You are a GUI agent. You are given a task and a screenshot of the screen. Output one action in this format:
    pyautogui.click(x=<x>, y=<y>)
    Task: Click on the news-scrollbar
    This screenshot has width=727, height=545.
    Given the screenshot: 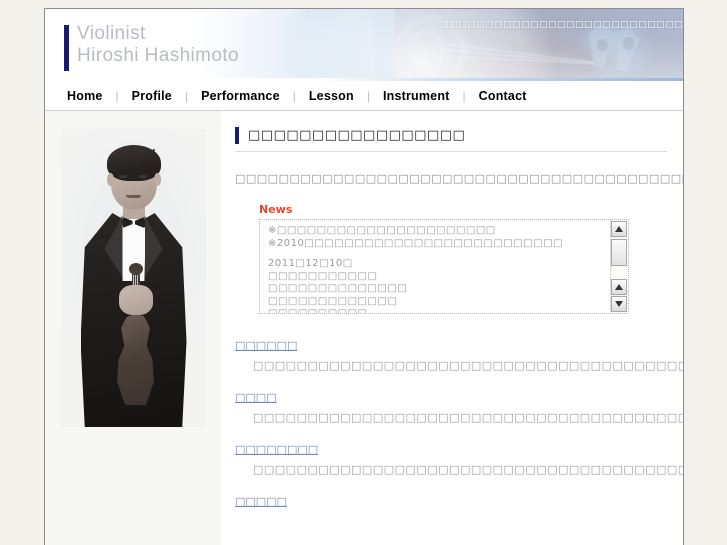 What is the action you would take?
    pyautogui.click(x=618, y=266)
    